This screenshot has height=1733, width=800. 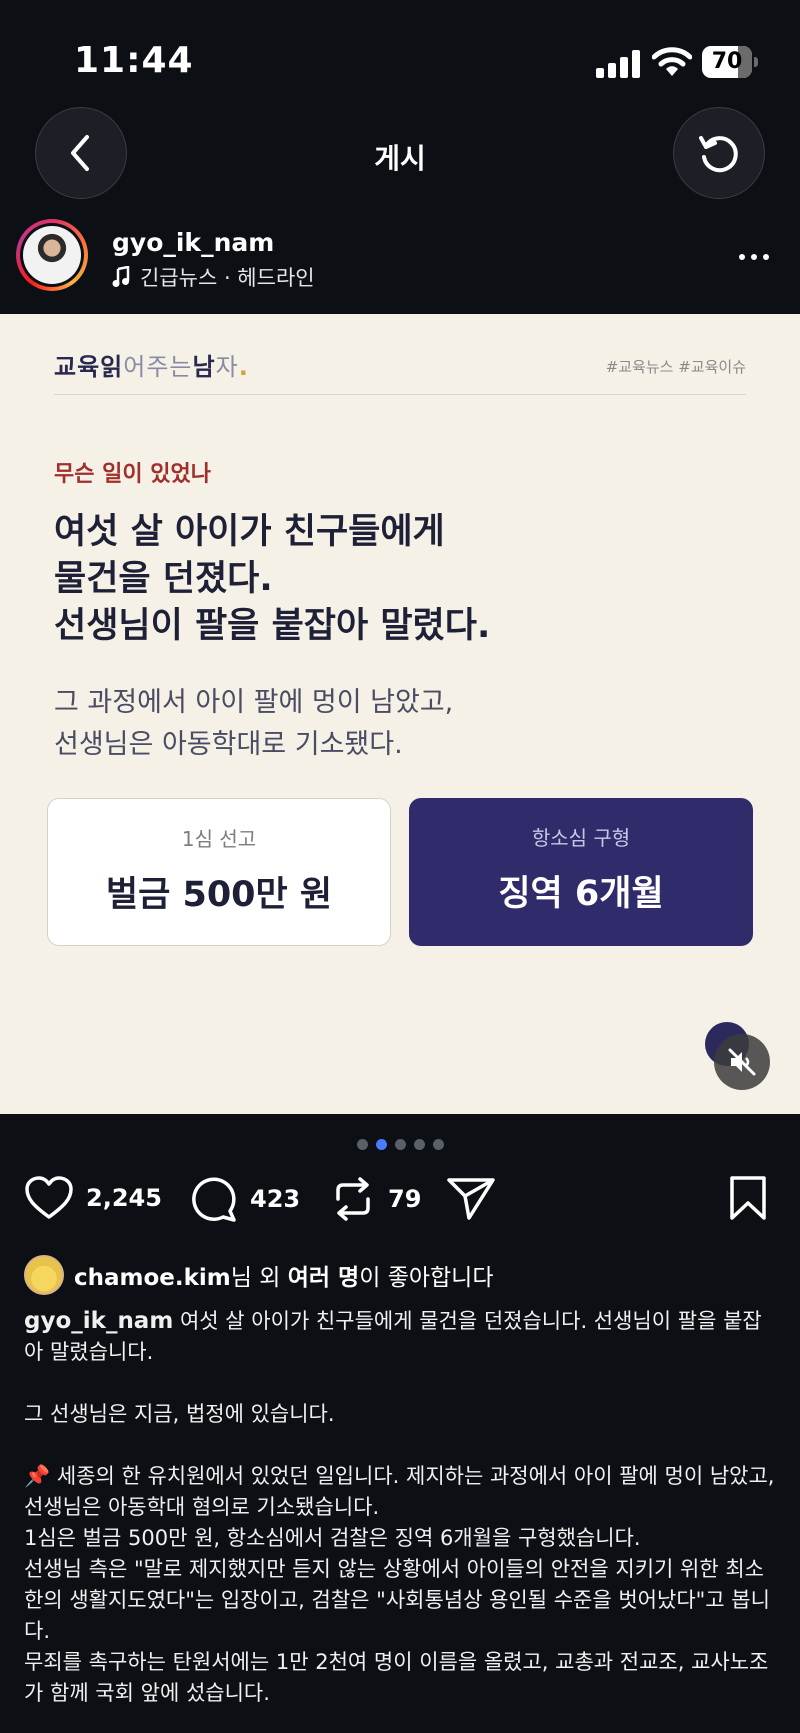 I want to click on mute-button, so click(x=742, y=1062).